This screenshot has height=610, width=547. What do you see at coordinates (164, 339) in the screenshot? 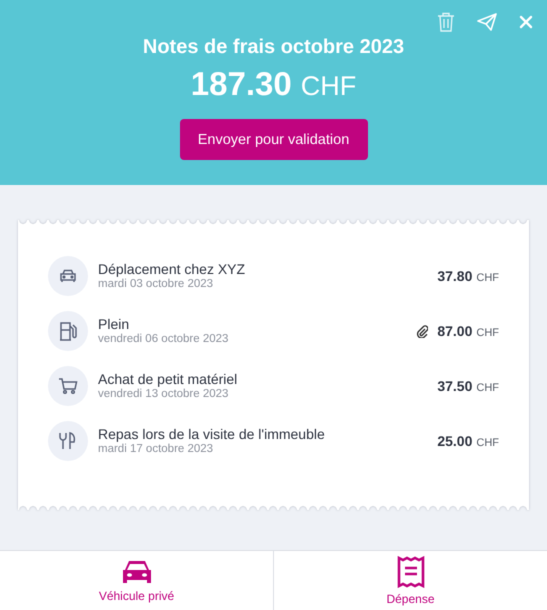
I see `expense-date: vendredi 06 octobre 2023` at bounding box center [164, 339].